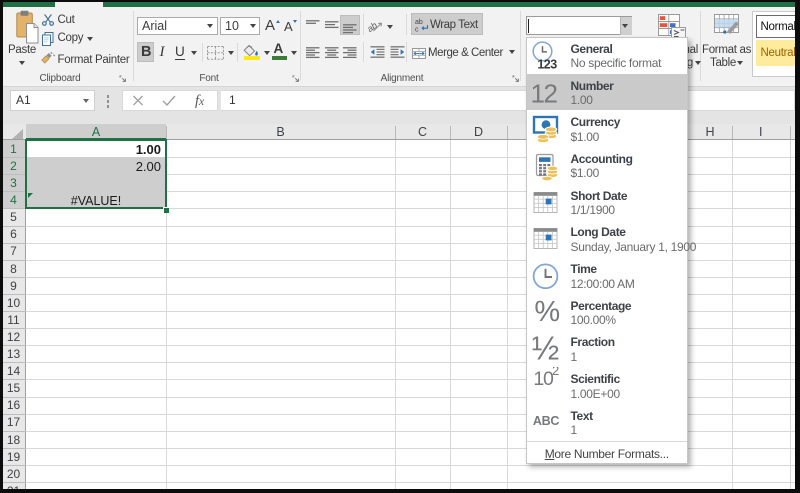 The image size is (800, 493). What do you see at coordinates (417, 29) in the screenshot?
I see `svg-text: c` at bounding box center [417, 29].